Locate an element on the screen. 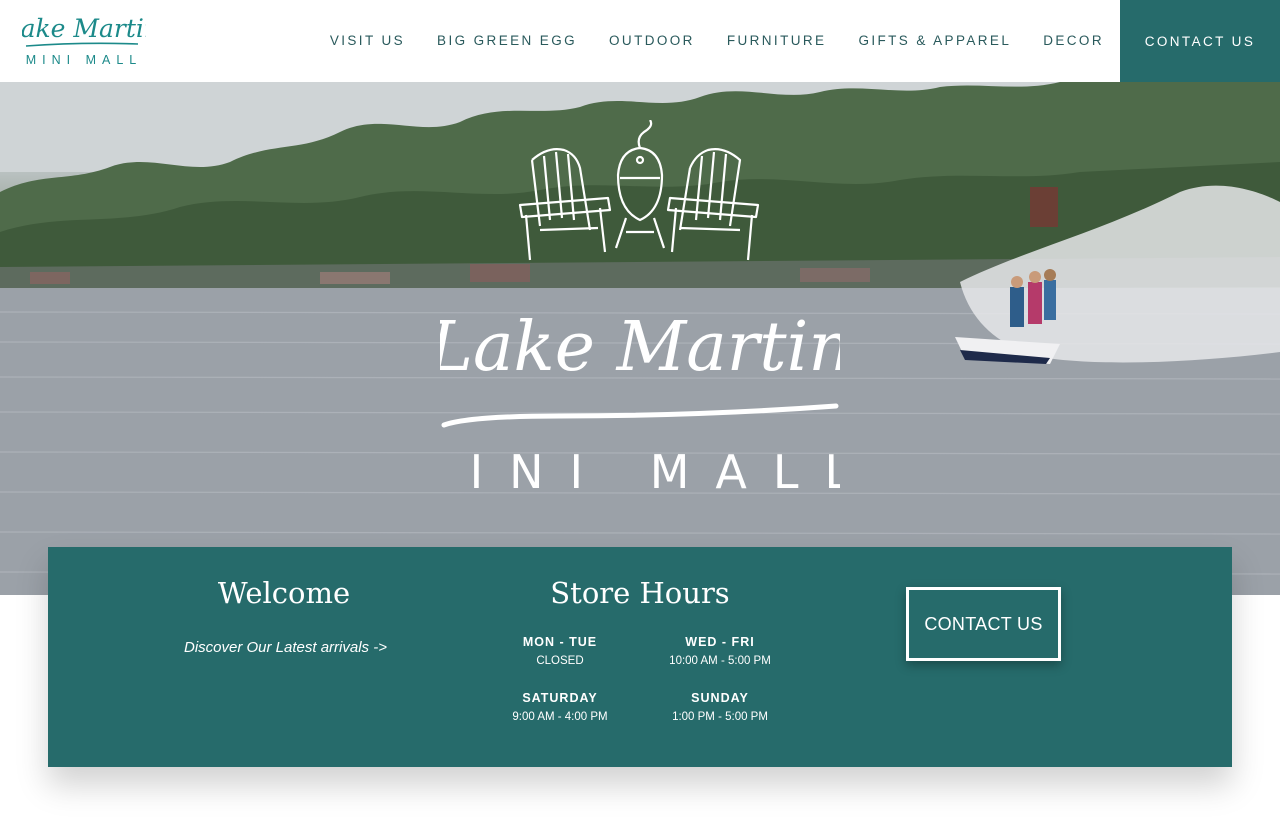  hero-logo: Lake Martin MINI MALL is located at coordinates (640, 309).